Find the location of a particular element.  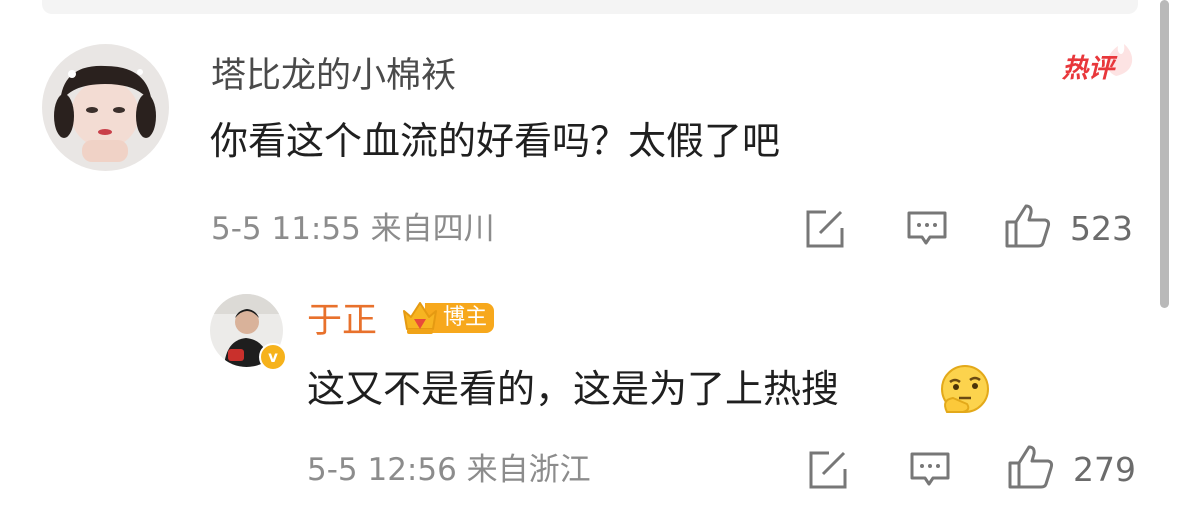

avatar is located at coordinates (105, 107).